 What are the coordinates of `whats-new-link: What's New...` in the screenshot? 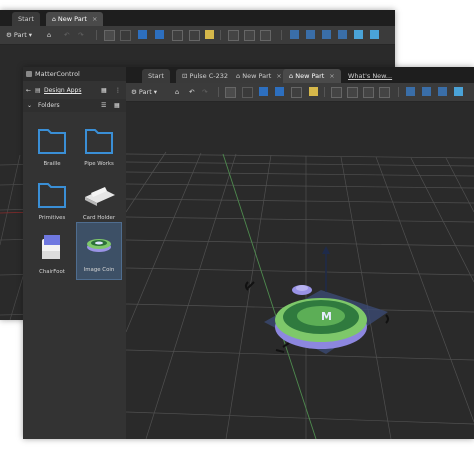 It's located at (370, 76).